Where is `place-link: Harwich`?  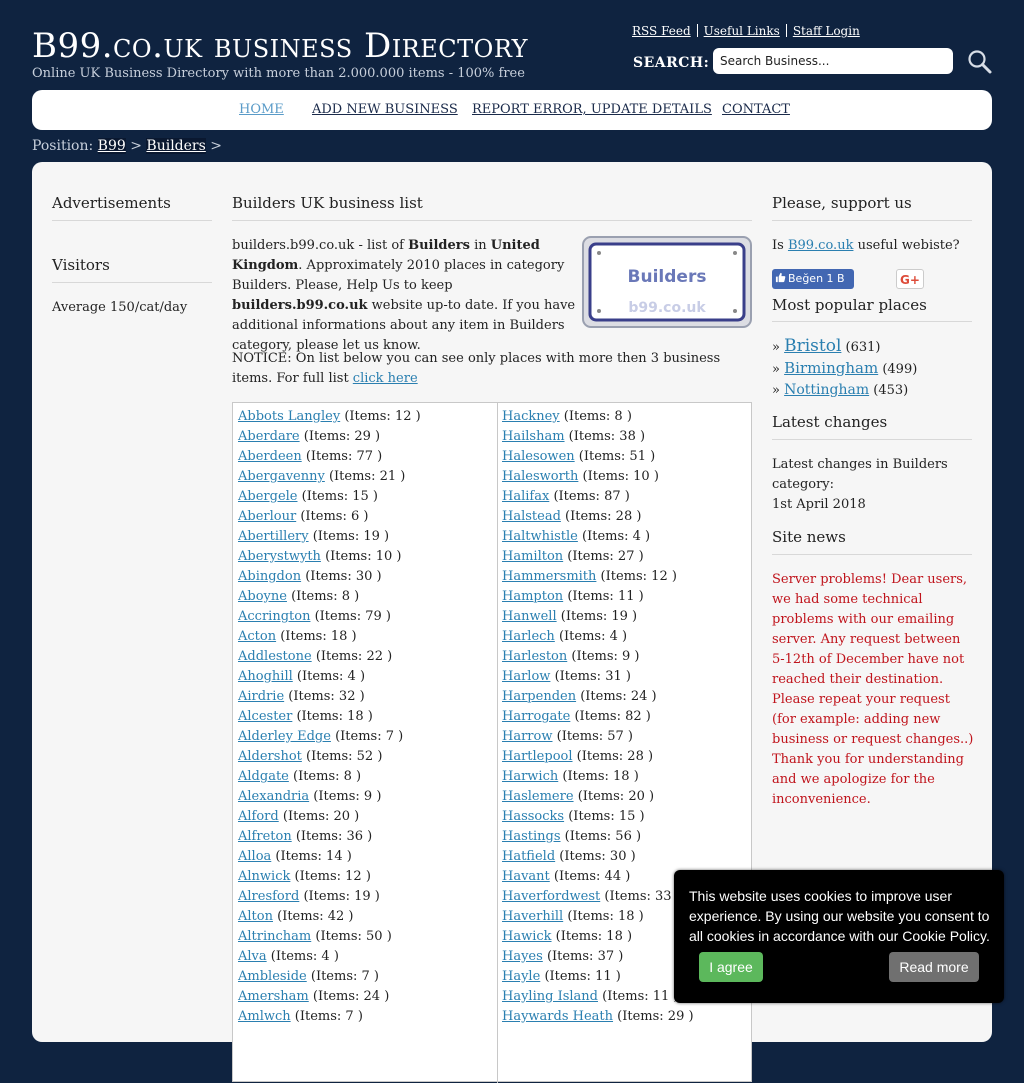 place-link: Harwich is located at coordinates (530, 776).